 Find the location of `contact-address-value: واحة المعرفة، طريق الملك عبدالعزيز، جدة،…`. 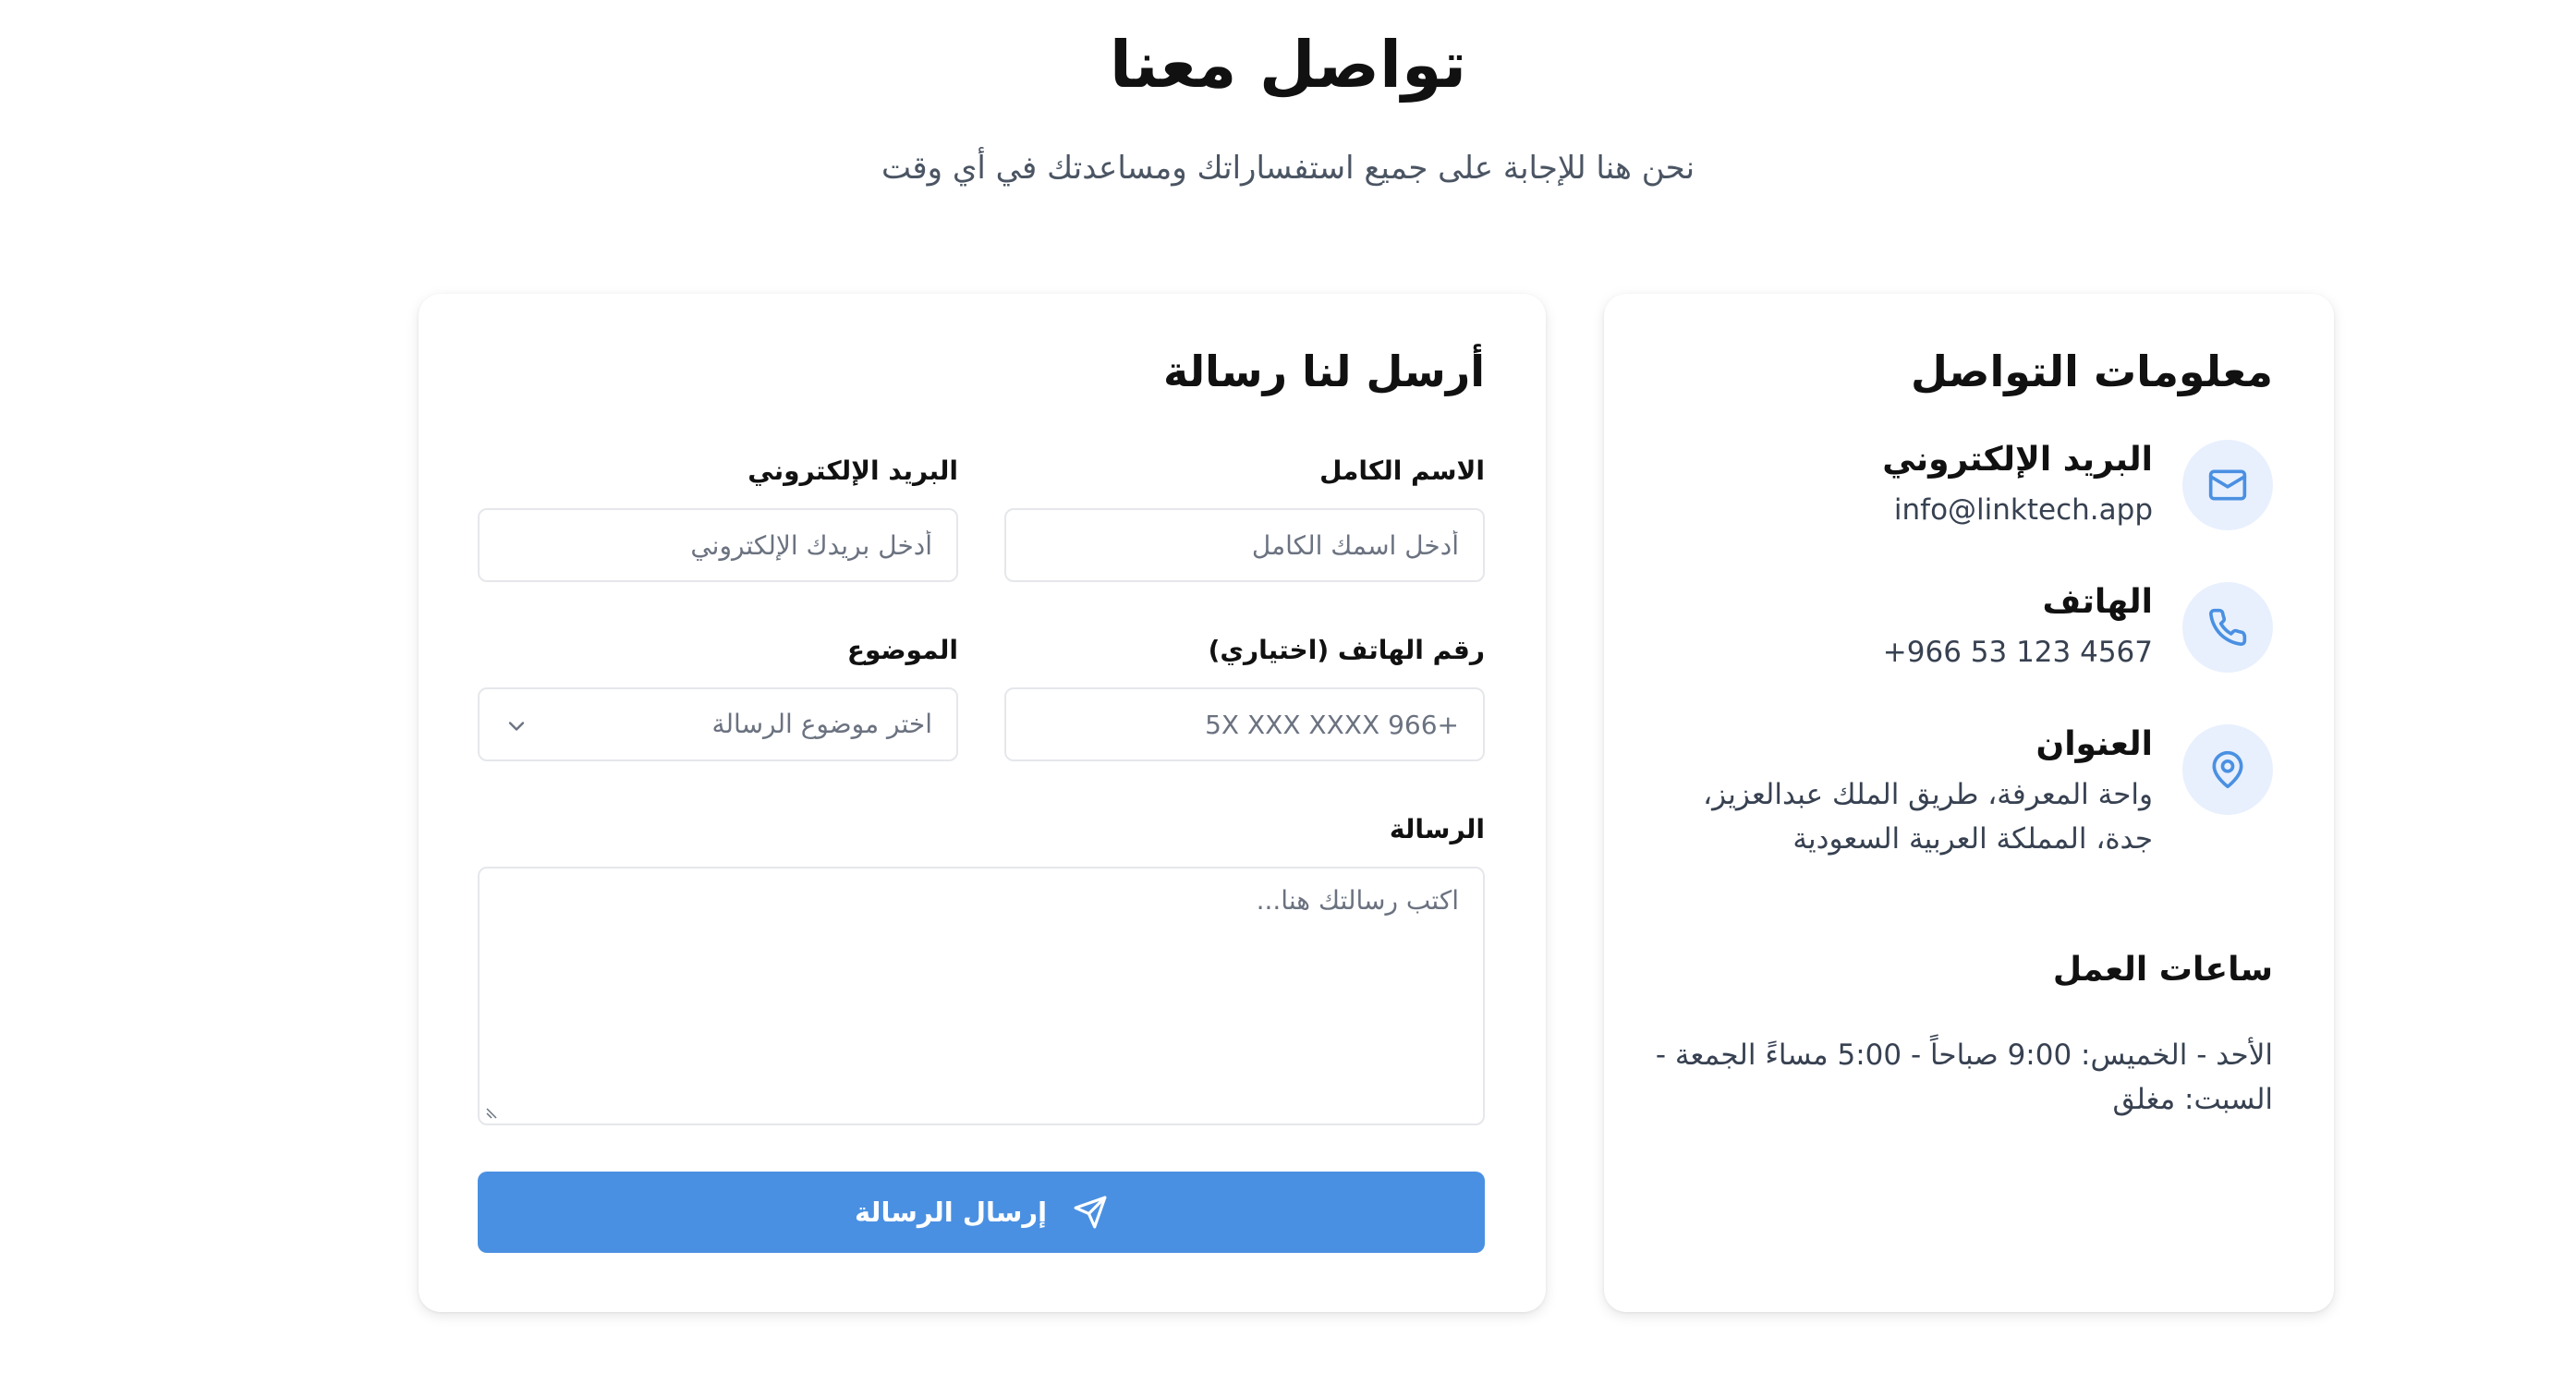

contact-address-value: واحة المعرفة، طريق الملك عبدالعزيز، جدة،… is located at coordinates (1928, 817).